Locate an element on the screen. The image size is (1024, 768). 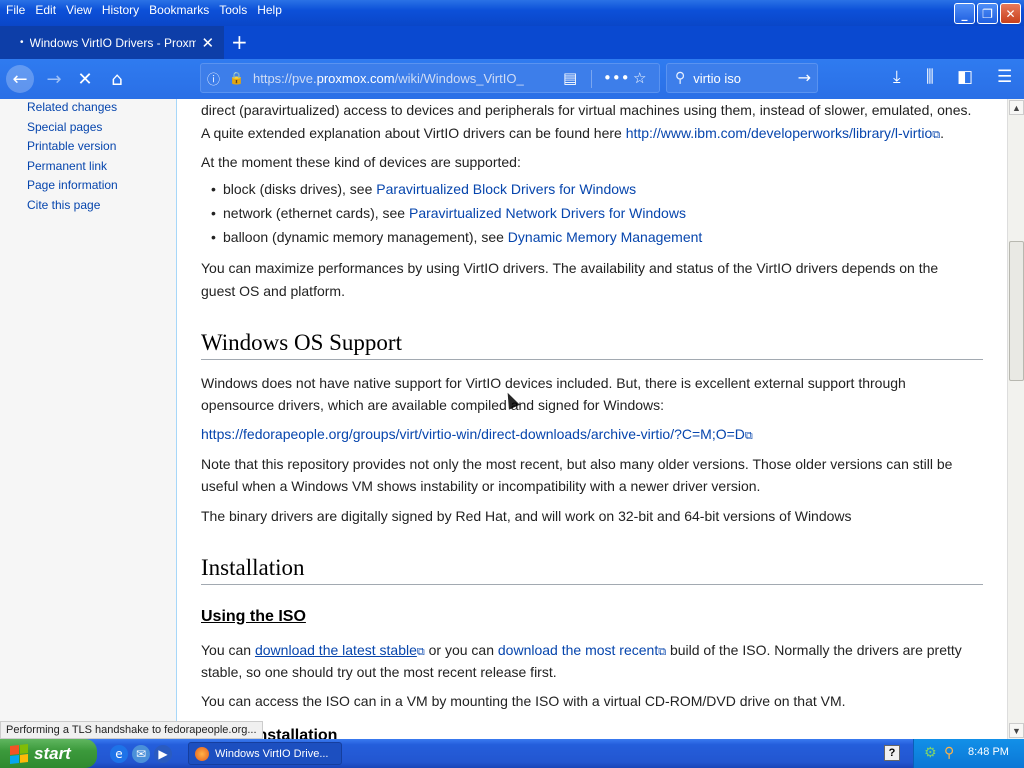
tab-loading-icon: • is located at coordinates (22, 42).